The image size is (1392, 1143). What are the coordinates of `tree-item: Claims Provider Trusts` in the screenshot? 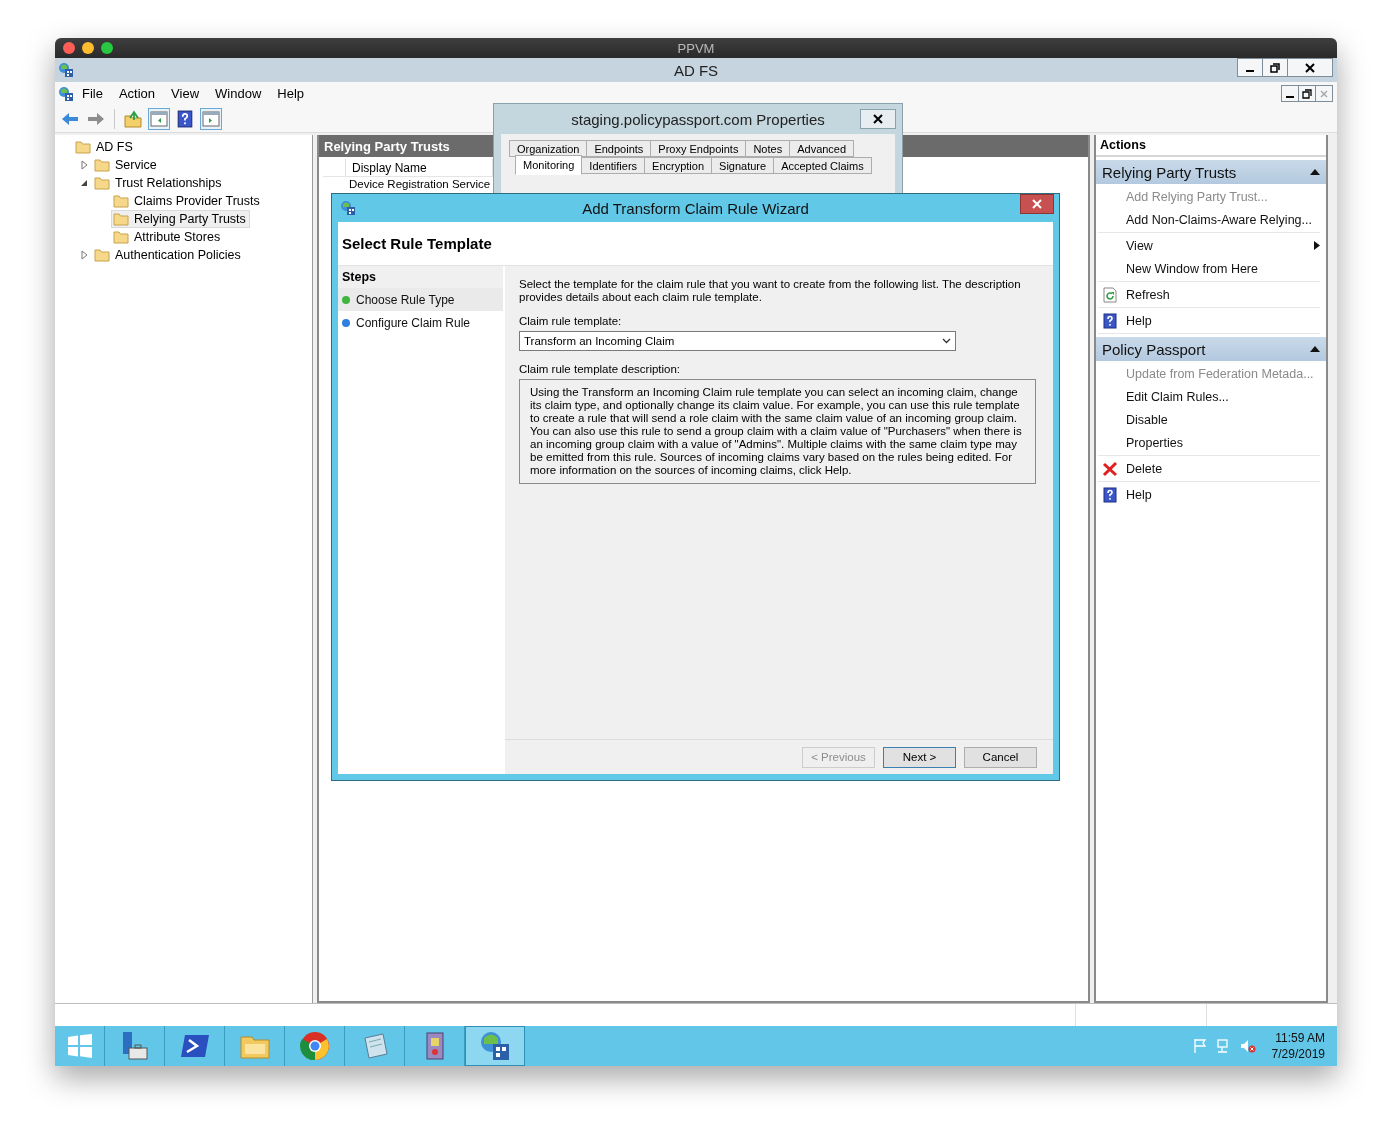 It's located at (187, 201).